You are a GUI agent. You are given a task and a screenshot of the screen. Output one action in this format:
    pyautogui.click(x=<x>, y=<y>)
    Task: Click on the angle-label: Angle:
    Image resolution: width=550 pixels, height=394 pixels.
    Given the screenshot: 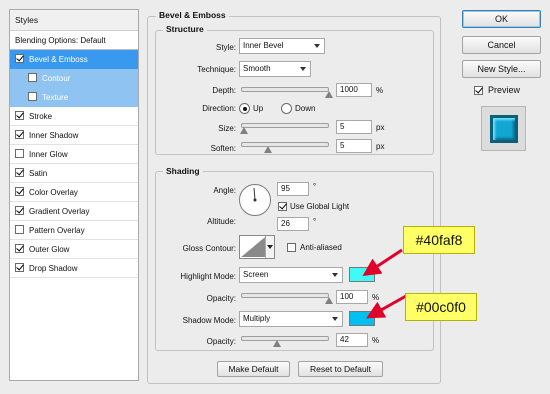 What is the action you would take?
    pyautogui.click(x=224, y=190)
    